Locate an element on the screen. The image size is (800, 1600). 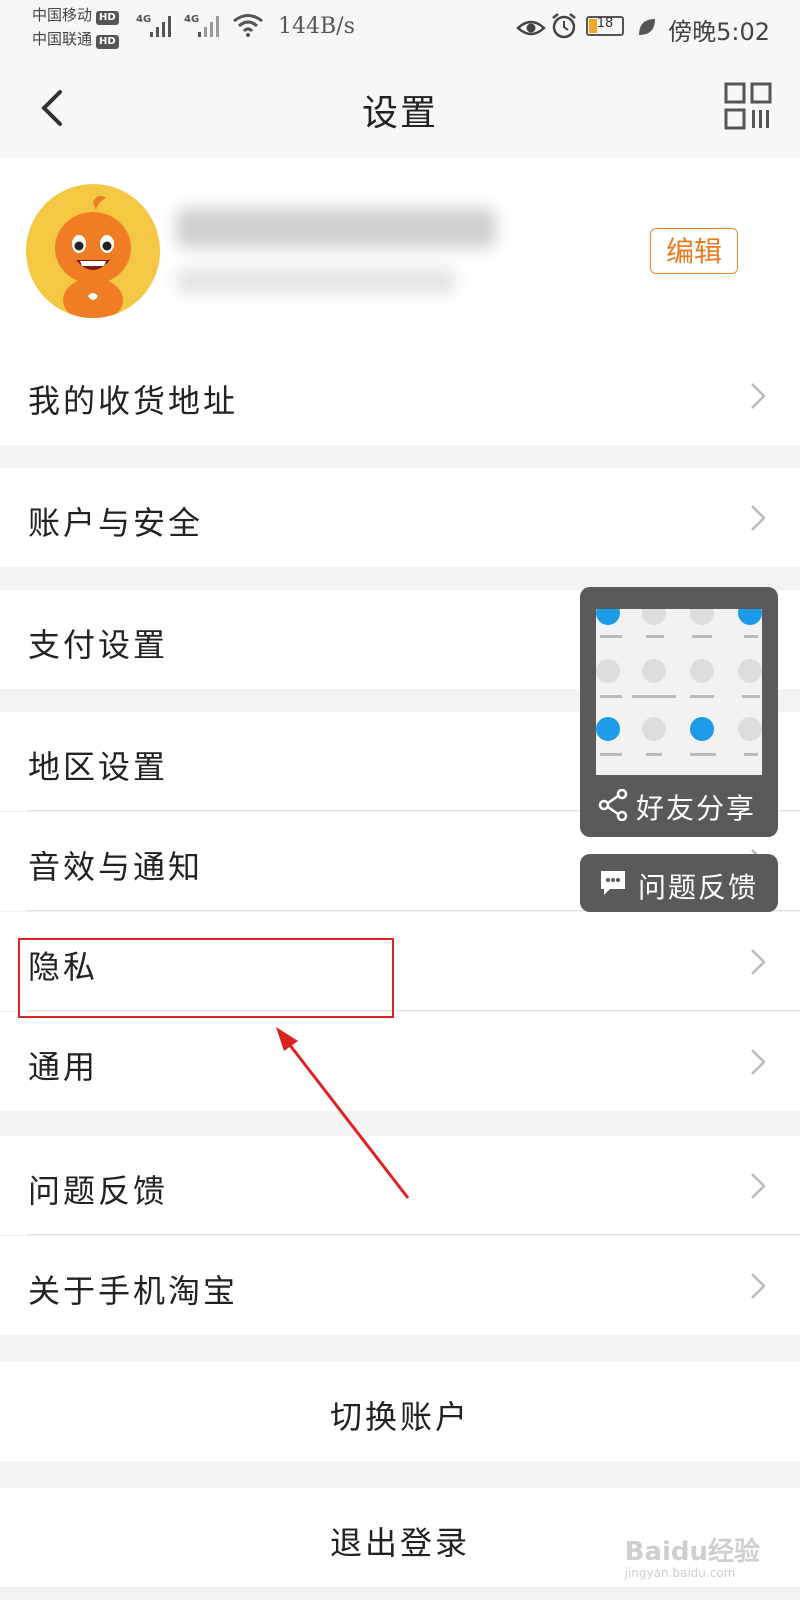
divider is located at coordinates (413, 1234).